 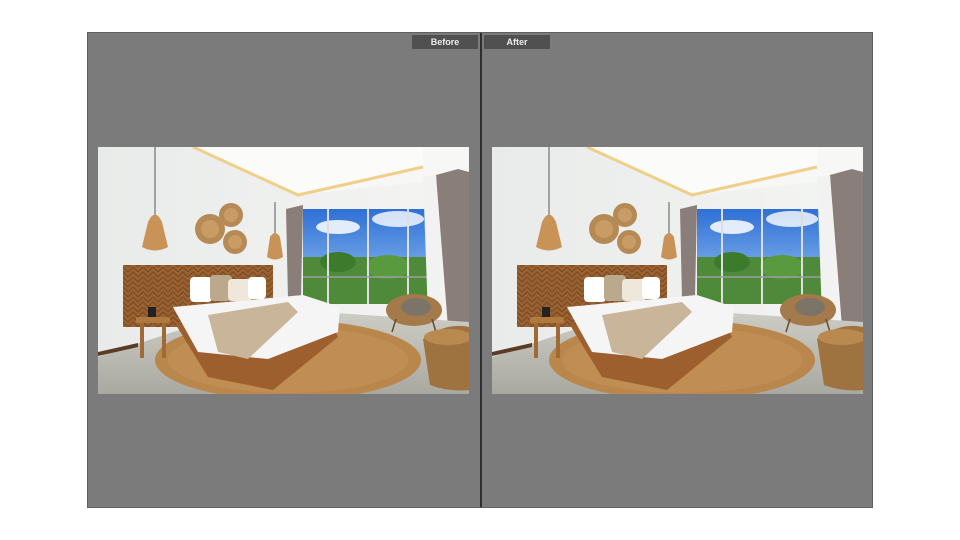 What do you see at coordinates (445, 42) in the screenshot?
I see `before-label: Before` at bounding box center [445, 42].